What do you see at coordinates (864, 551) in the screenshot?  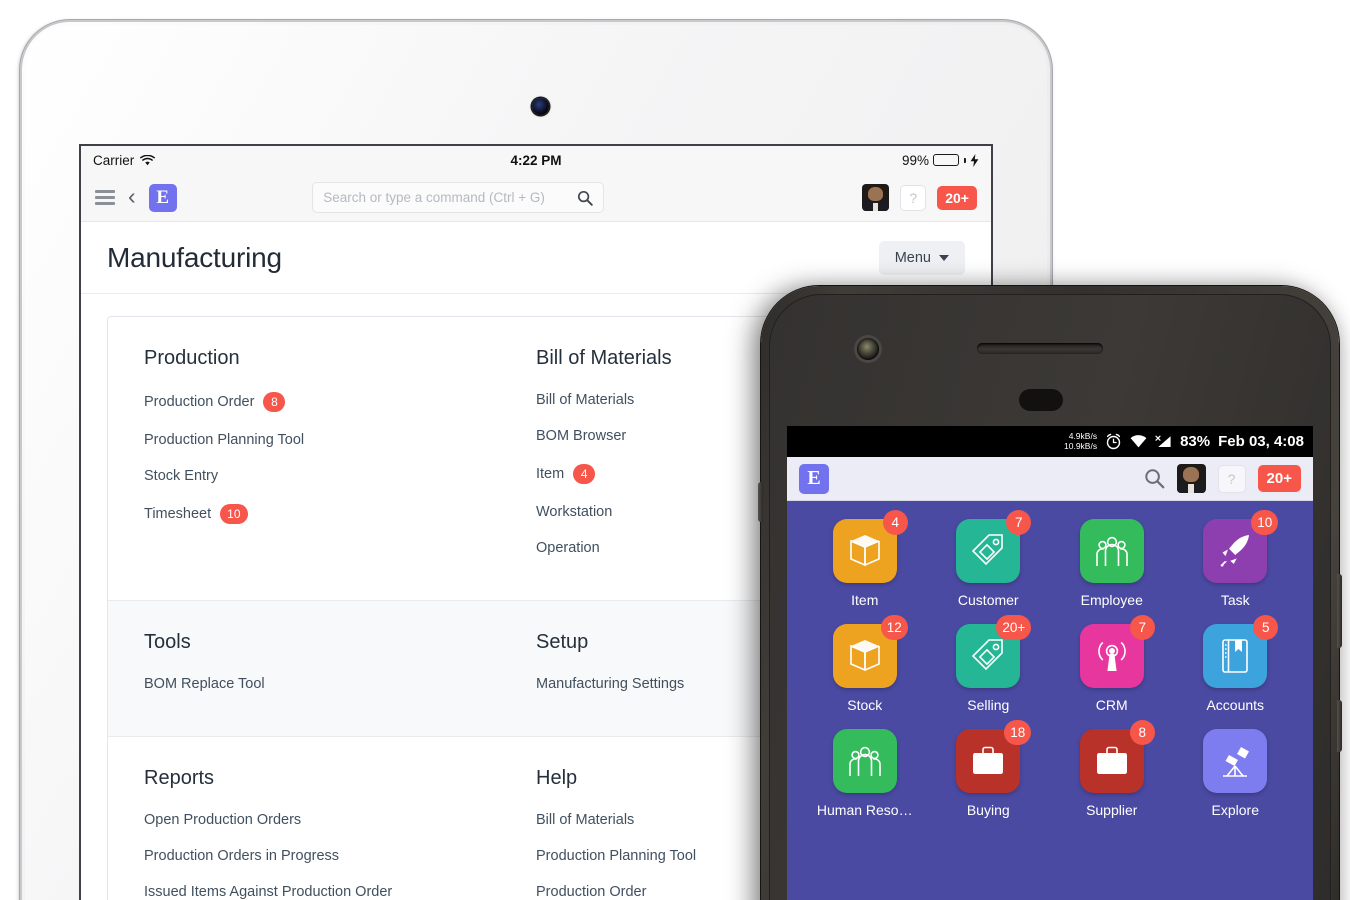 I see `box-icon` at bounding box center [864, 551].